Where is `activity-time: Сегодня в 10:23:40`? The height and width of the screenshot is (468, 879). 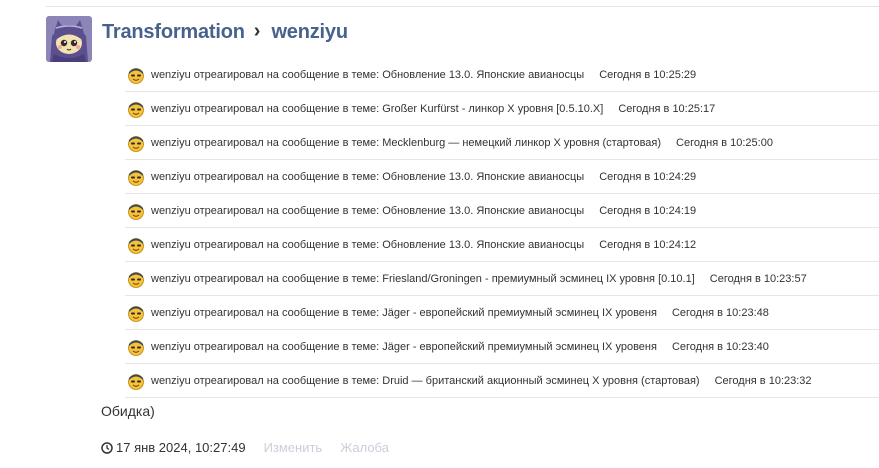 activity-time: Сегодня в 10:23:40 is located at coordinates (720, 346).